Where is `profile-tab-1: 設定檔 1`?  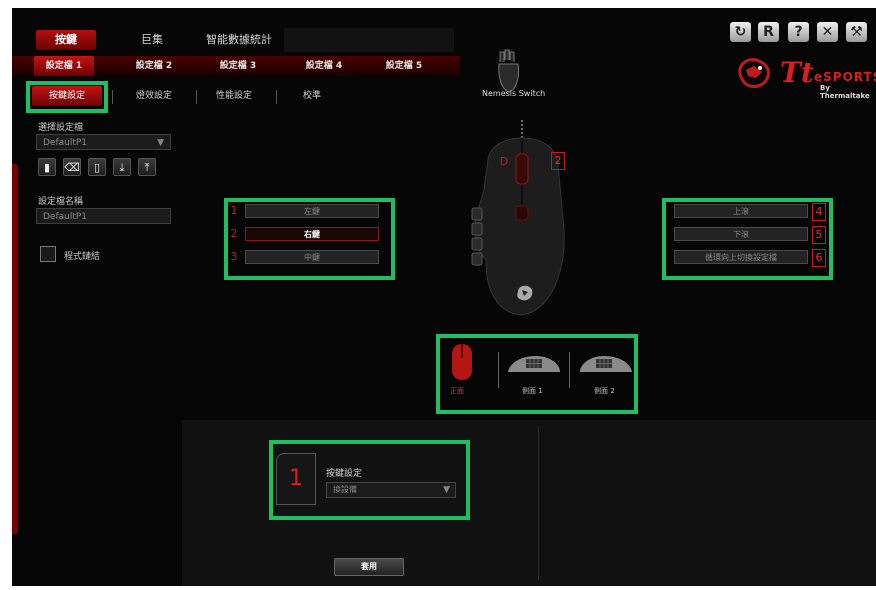
profile-tab-1: 設定檔 1 is located at coordinates (64, 66).